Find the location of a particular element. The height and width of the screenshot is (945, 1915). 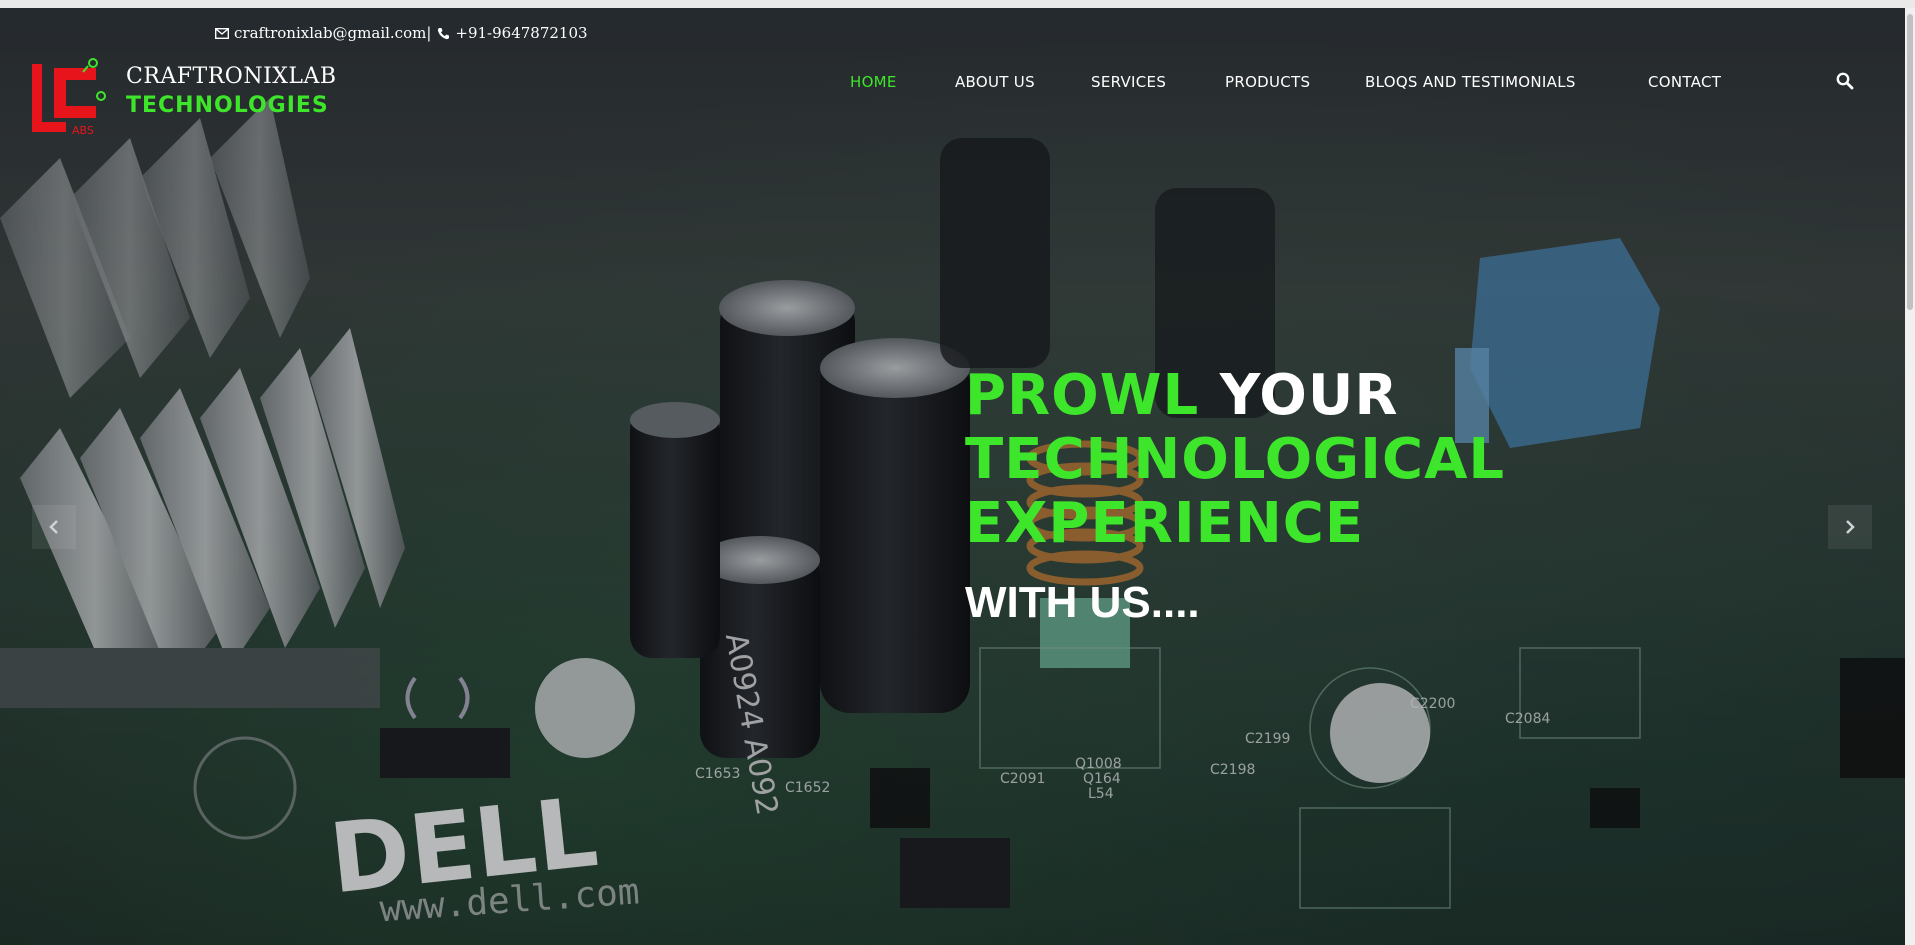

brand-tagline: TECHNOLOGIES is located at coordinates (227, 105).